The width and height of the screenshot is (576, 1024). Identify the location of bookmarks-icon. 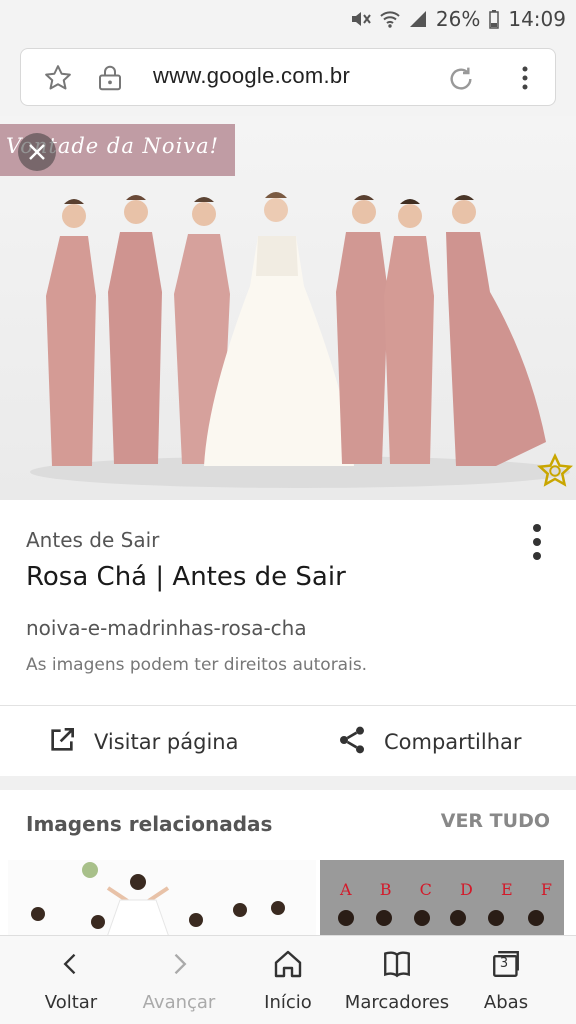
(397, 964).